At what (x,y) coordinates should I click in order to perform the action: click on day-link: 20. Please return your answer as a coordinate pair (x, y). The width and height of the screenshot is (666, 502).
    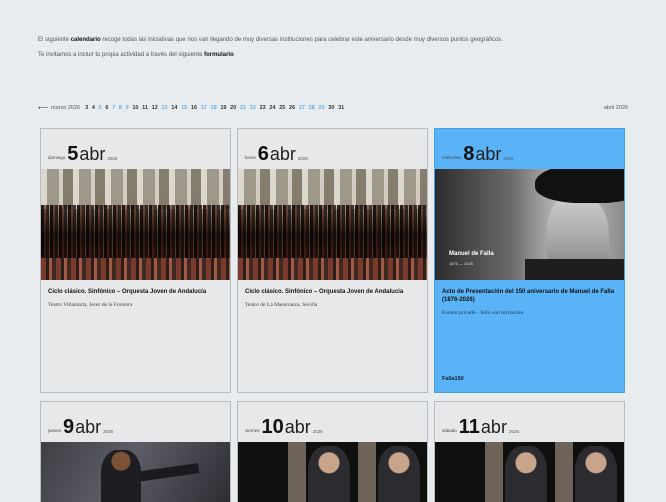
    Looking at the image, I should click on (233, 108).